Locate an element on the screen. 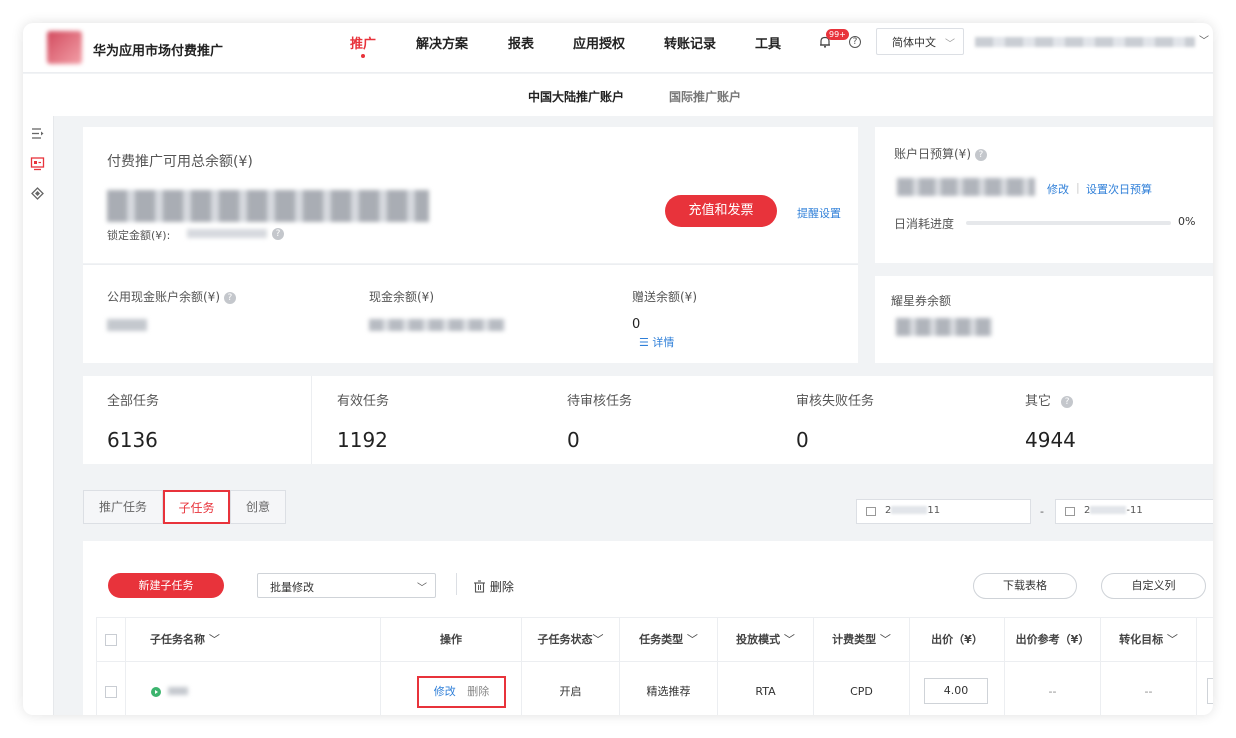  stat-label: 审核失败任务 is located at coordinates (835, 401).